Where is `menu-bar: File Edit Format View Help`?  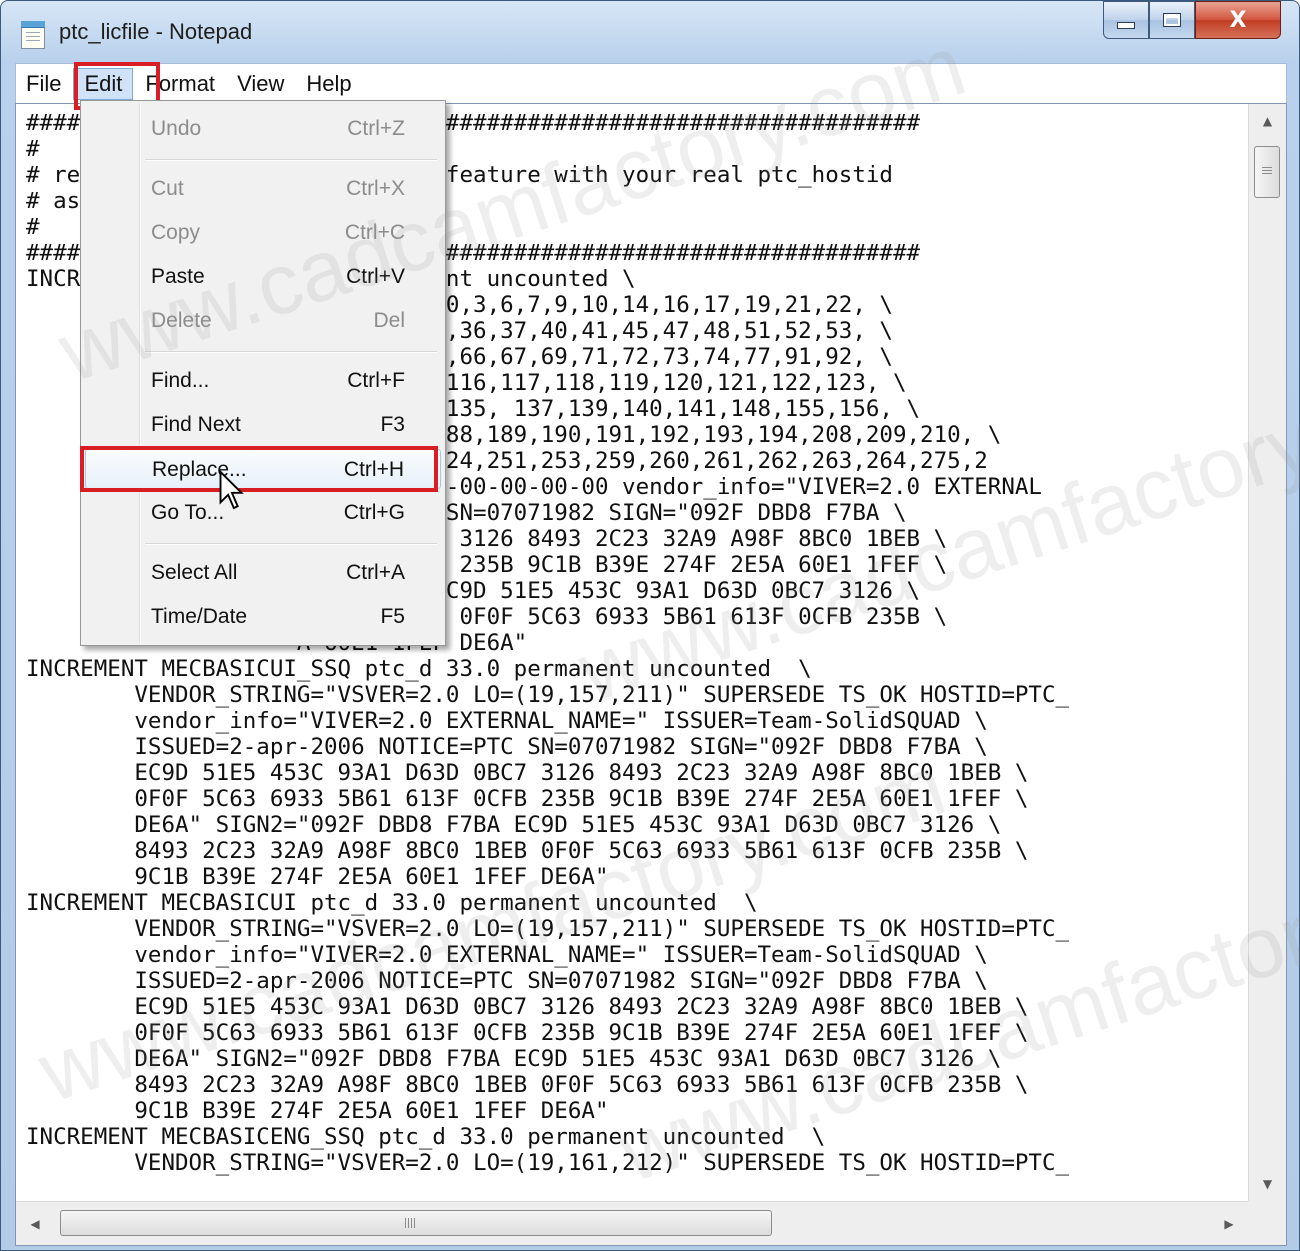
menu-bar: File Edit Format View Help is located at coordinates (651, 83).